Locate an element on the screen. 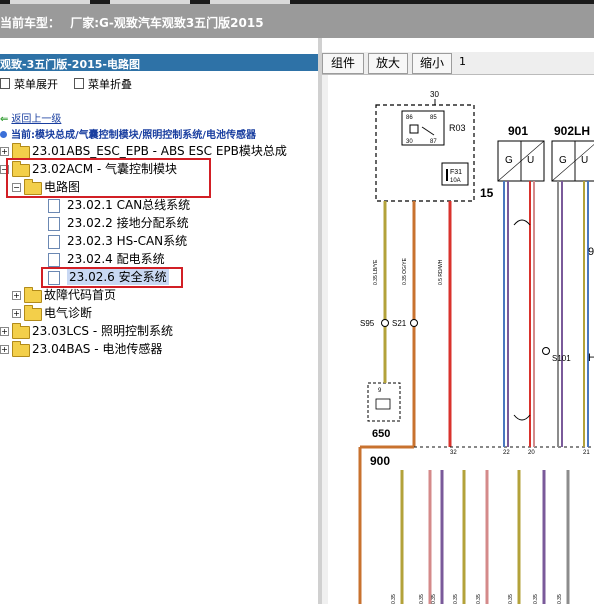 The height and width of the screenshot is (604, 594). back-link-label: 返回上一级 is located at coordinates (36, 119).